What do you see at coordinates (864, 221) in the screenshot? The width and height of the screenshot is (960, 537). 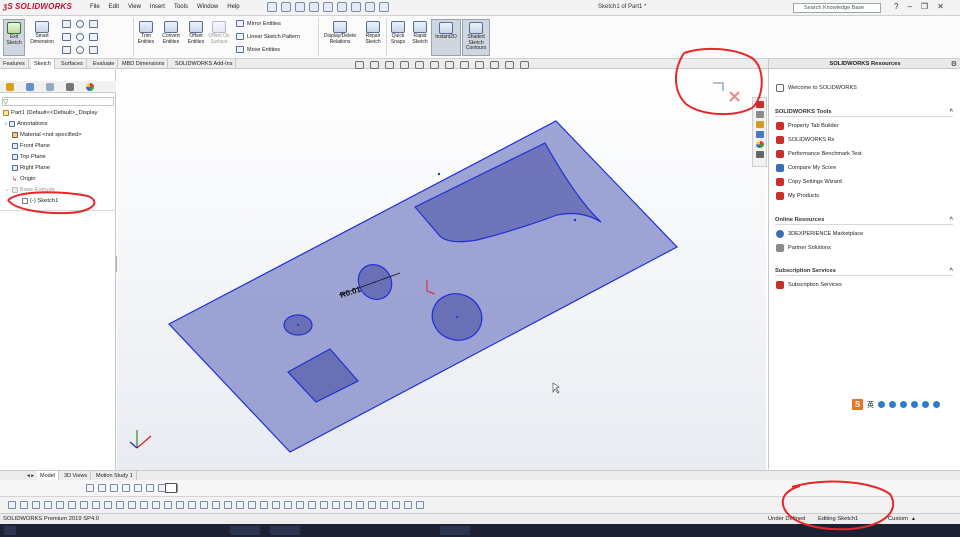 I see `online-resources-header: Online Resources ^` at bounding box center [864, 221].